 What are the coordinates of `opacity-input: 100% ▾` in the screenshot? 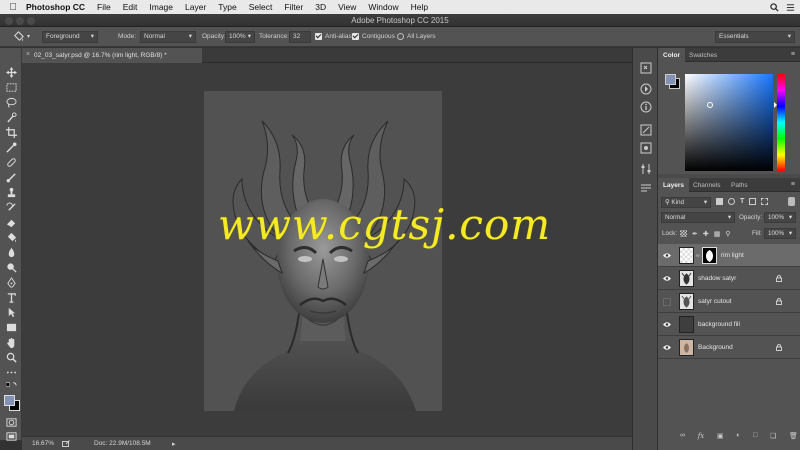 It's located at (240, 37).